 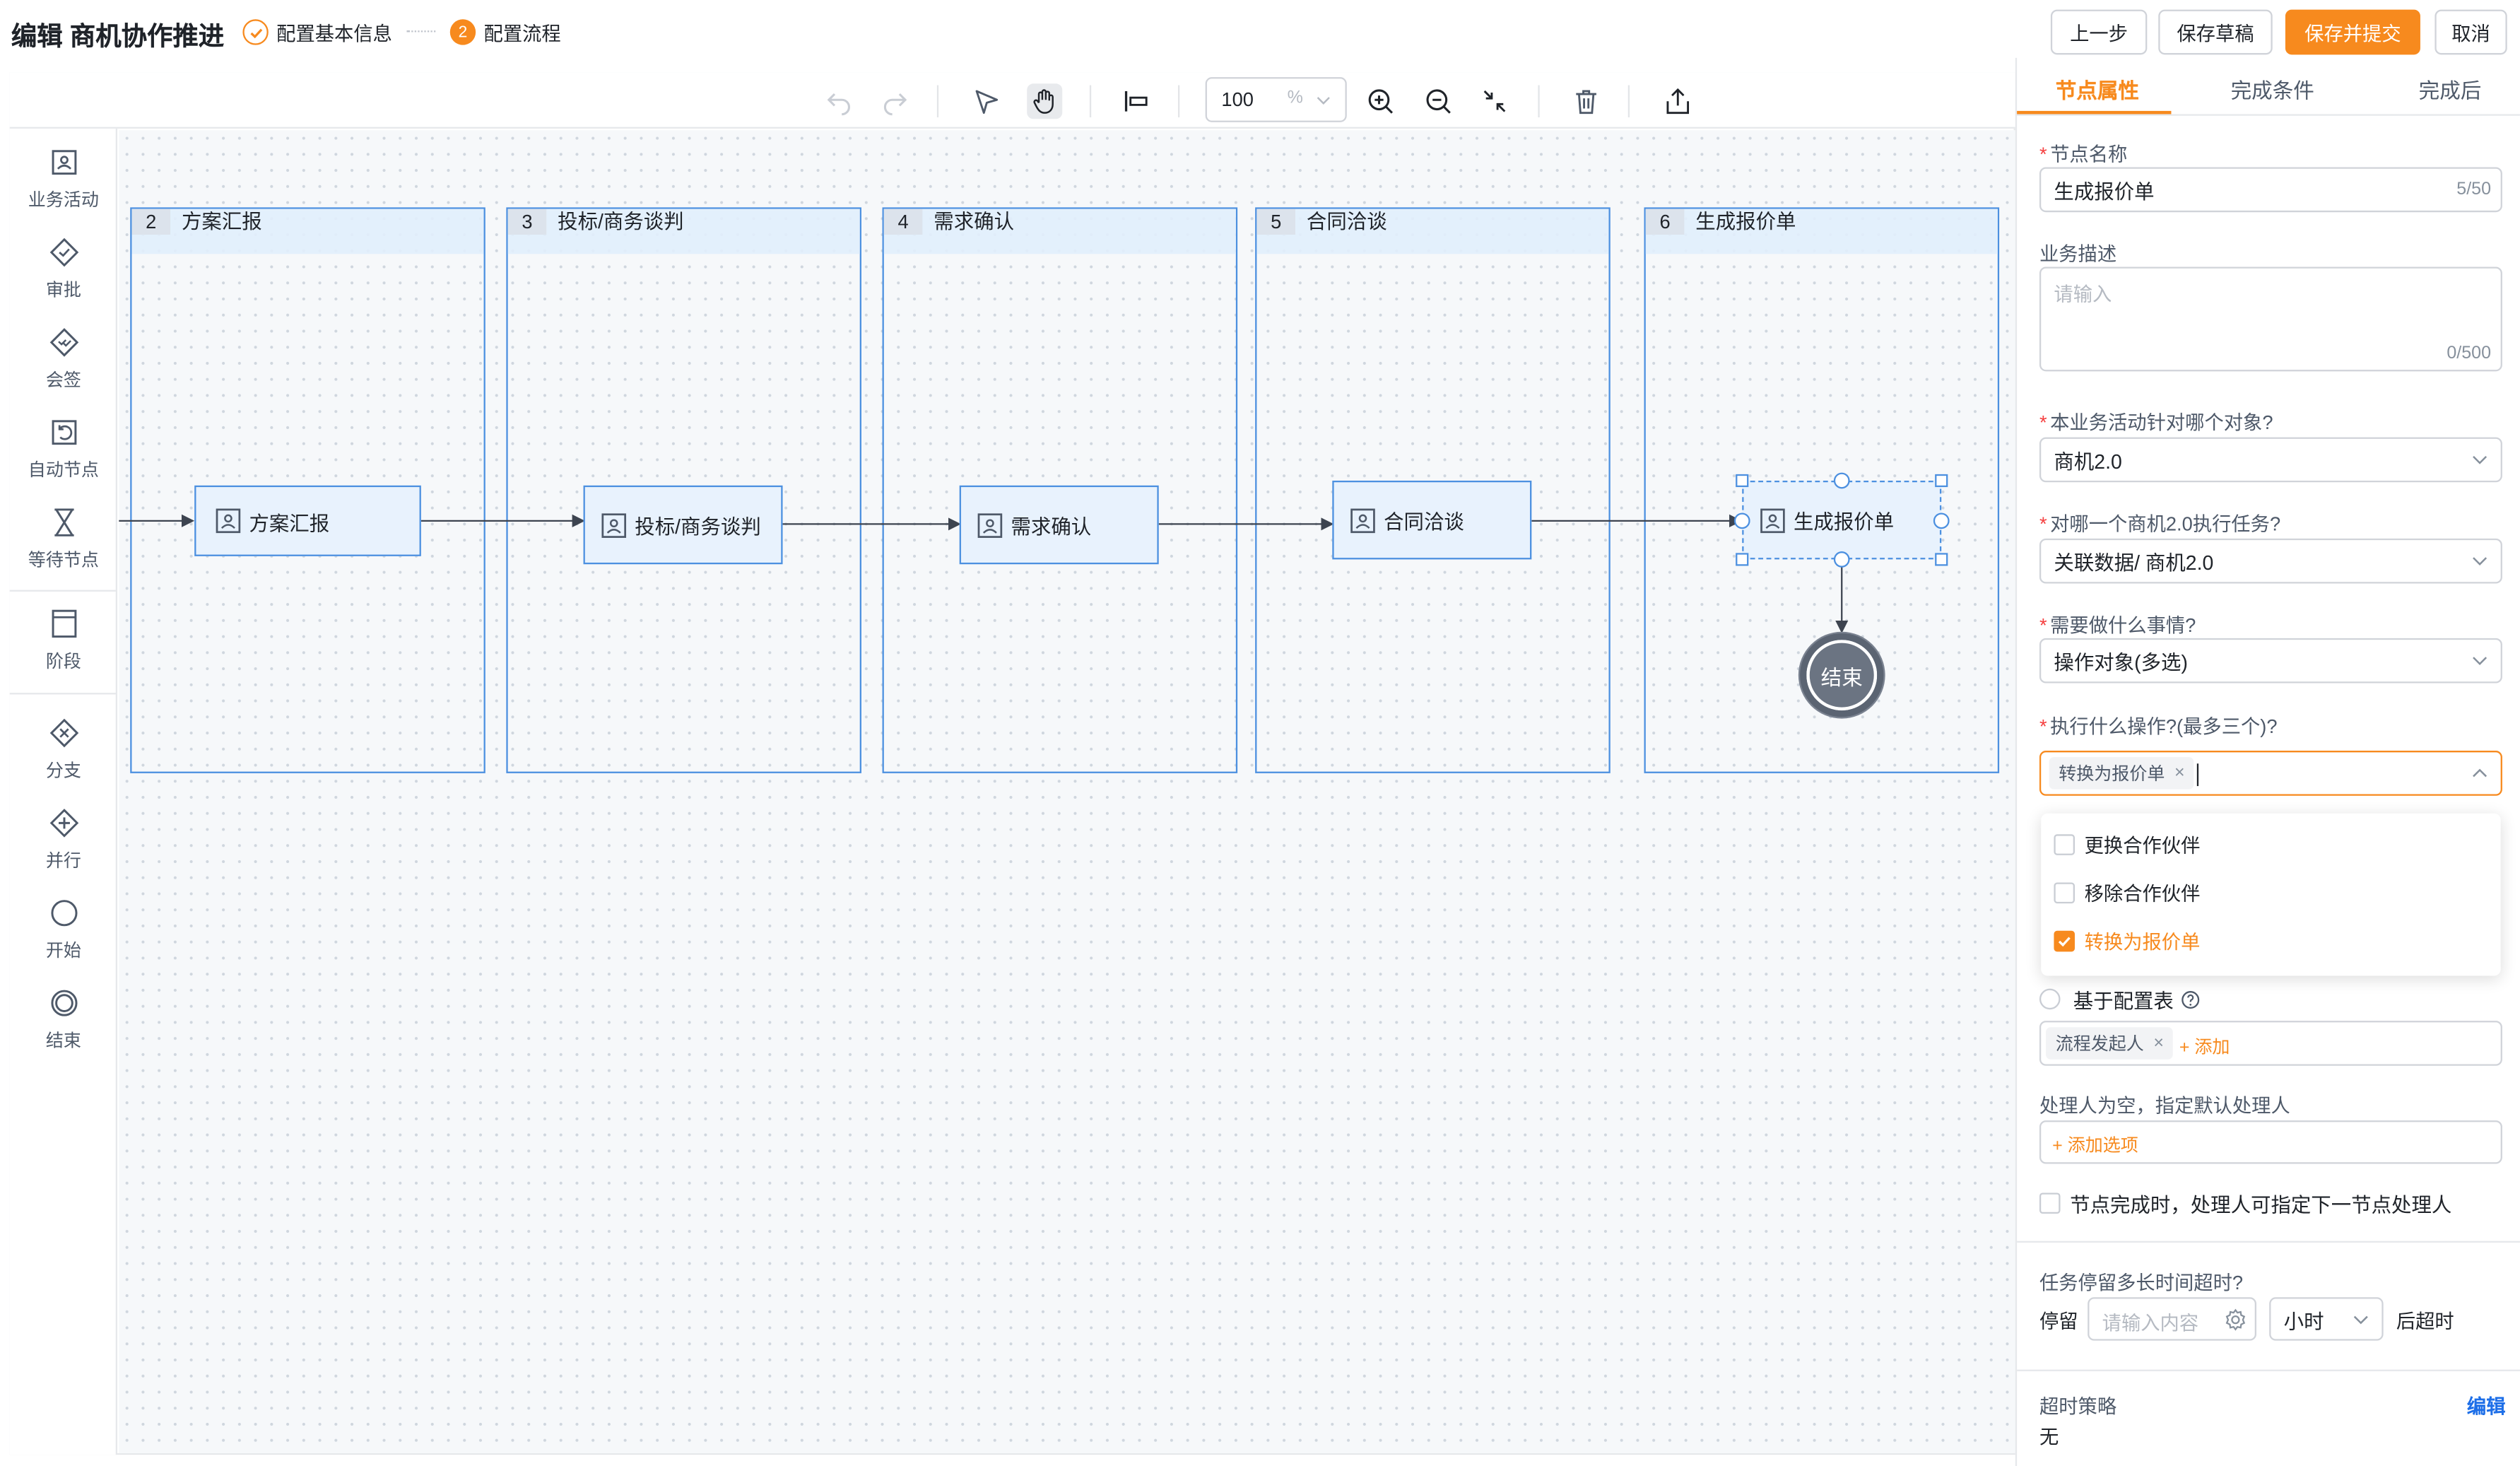 What do you see at coordinates (290, 523) in the screenshot?
I see `node-label: 方案汇报` at bounding box center [290, 523].